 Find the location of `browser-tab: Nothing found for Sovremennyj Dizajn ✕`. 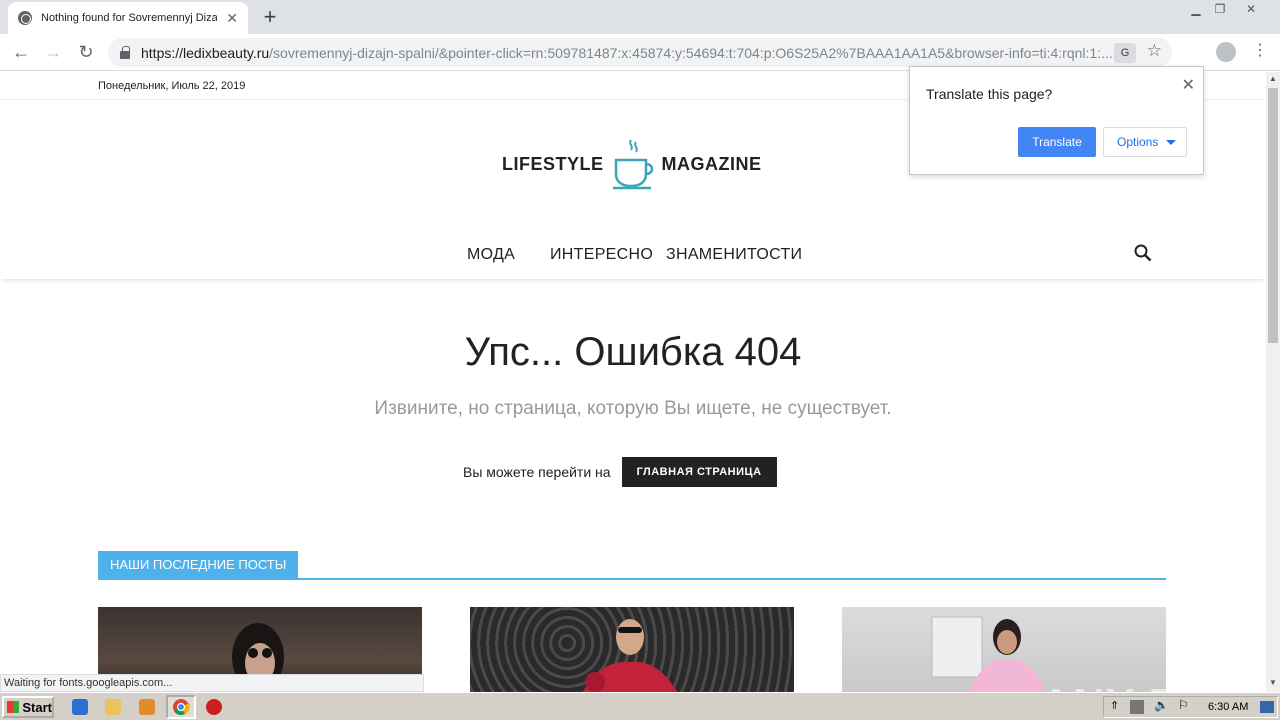

browser-tab: Nothing found for Sovremennyj Dizajn ✕ is located at coordinates (128, 18).